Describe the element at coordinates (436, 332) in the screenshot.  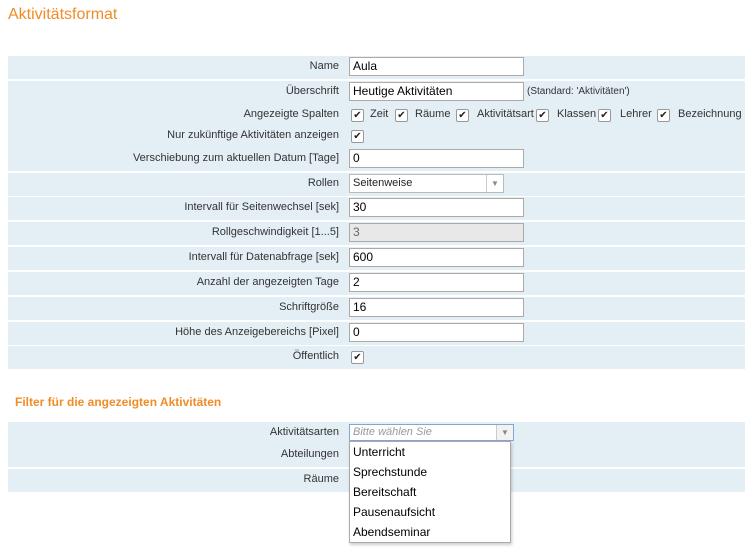
I see `display-height-input: 0` at that location.